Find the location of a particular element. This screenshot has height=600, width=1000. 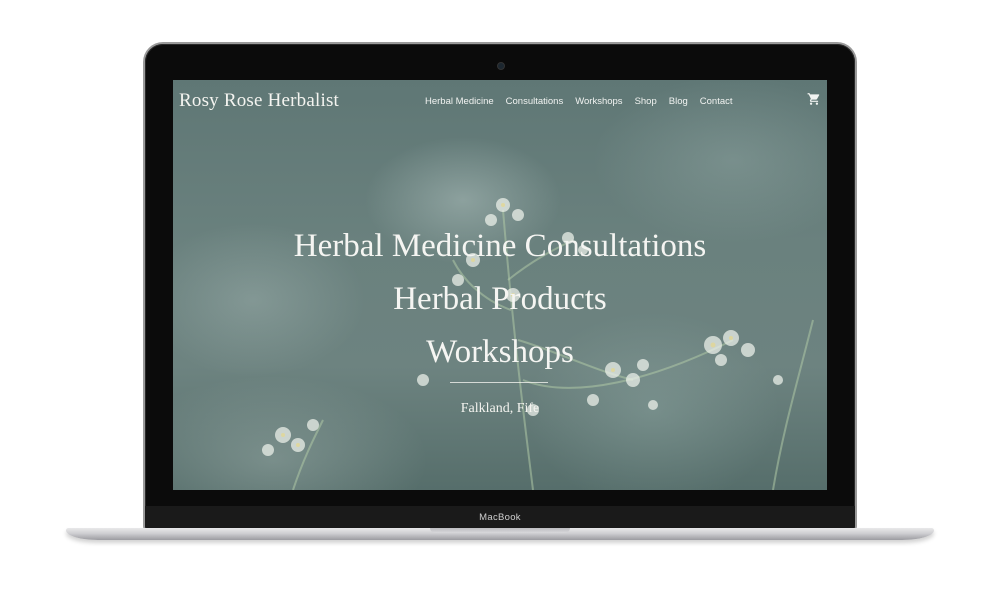

laptop-notch is located at coordinates (500, 530).